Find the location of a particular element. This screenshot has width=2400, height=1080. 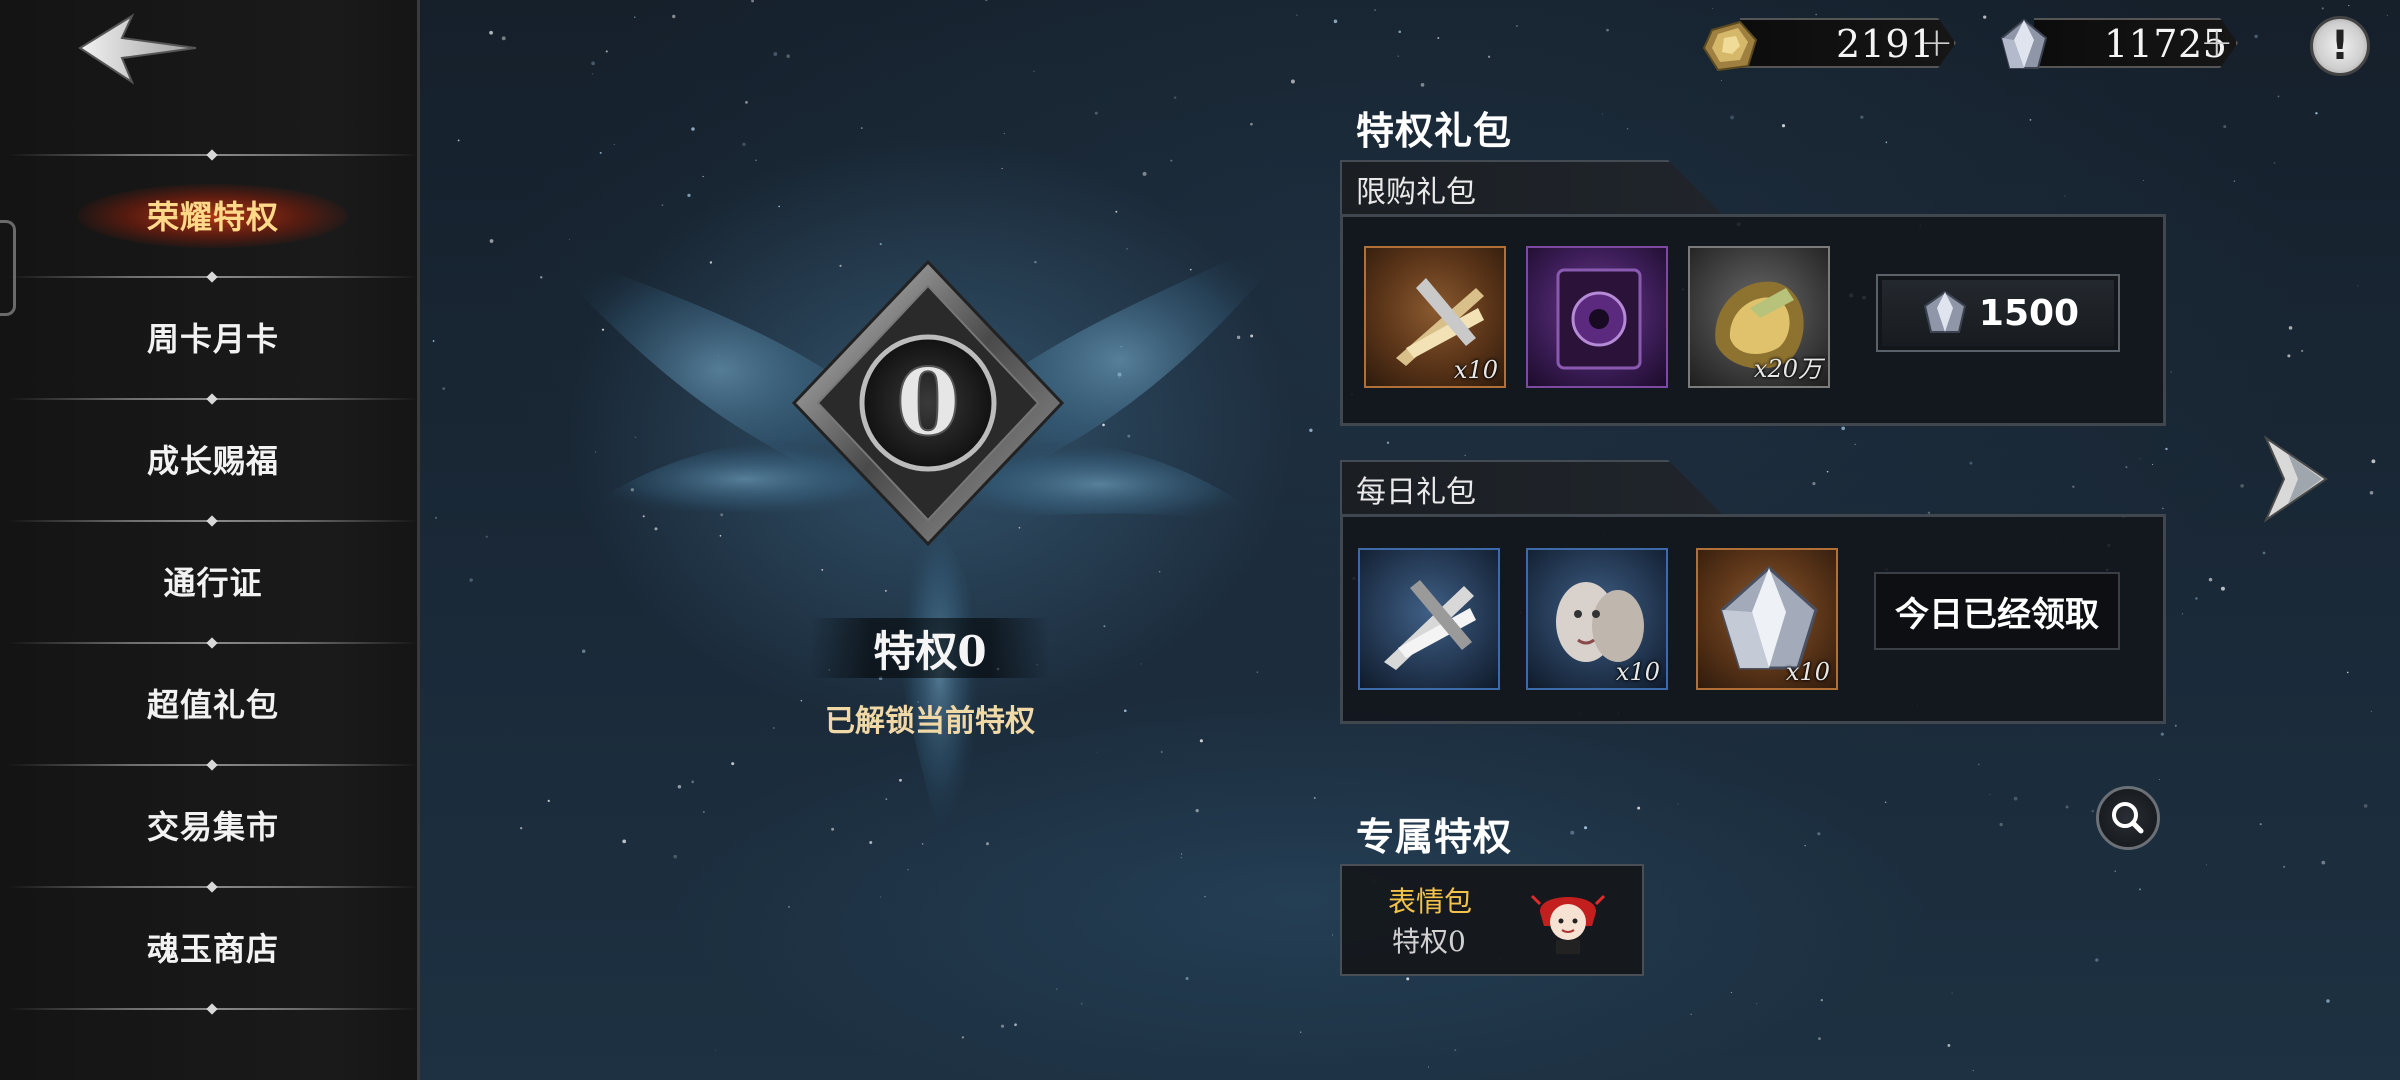

sidebar-item-7: 魂玉商店 is located at coordinates (213, 947).